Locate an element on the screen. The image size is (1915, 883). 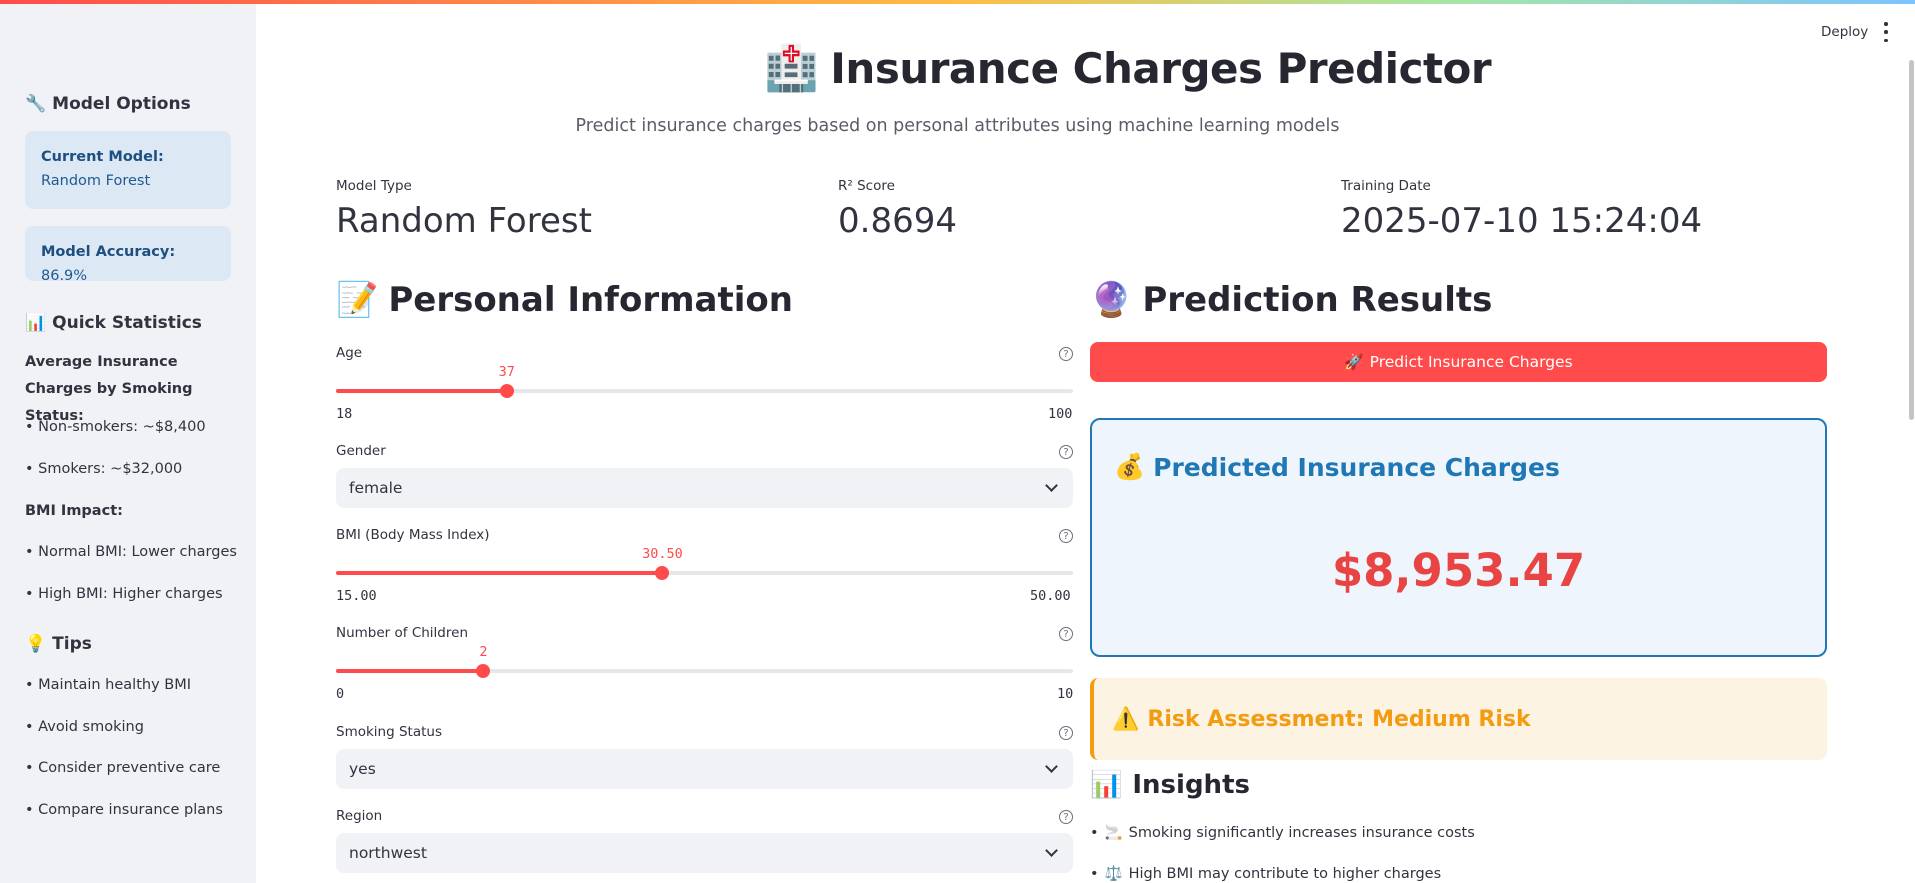
current-model-value: Random Forest is located at coordinates (96, 181).